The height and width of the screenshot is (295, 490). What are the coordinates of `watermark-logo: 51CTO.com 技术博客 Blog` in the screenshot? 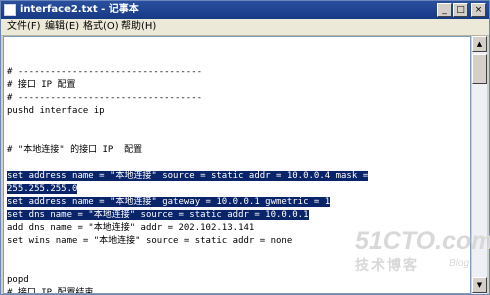 It's located at (422, 253).